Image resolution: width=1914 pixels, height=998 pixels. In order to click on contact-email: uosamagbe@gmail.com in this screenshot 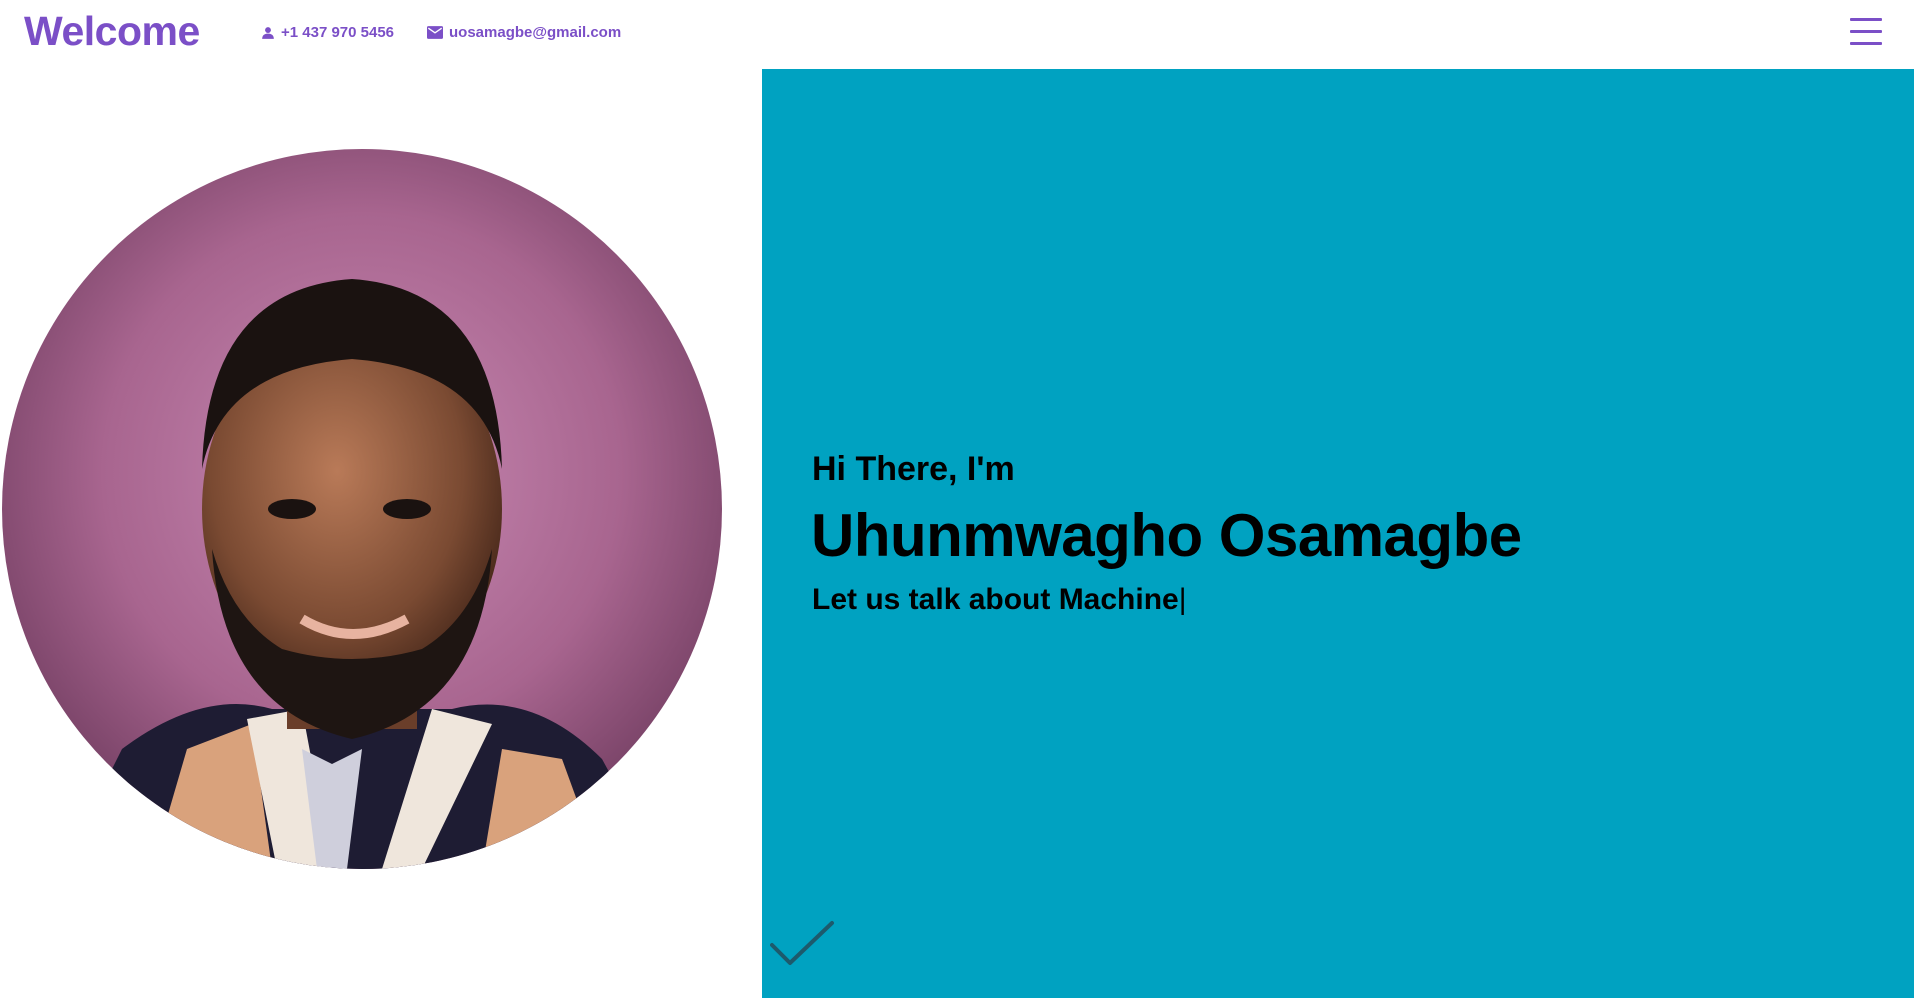, I will do `click(524, 32)`.